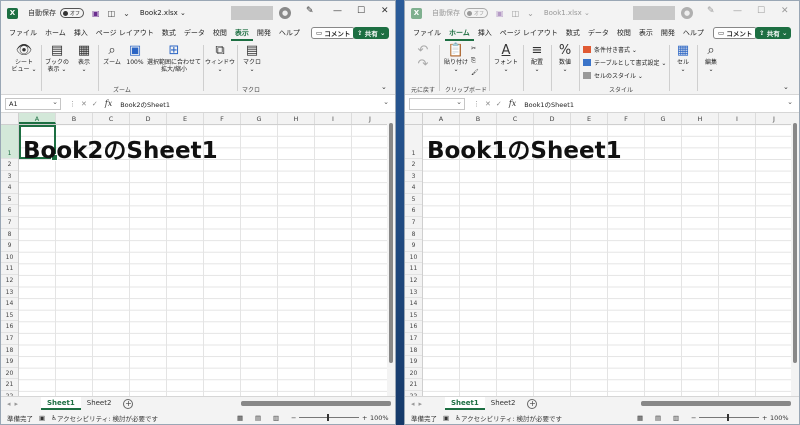  I want to click on cut-icon: ✂, so click(473, 48).